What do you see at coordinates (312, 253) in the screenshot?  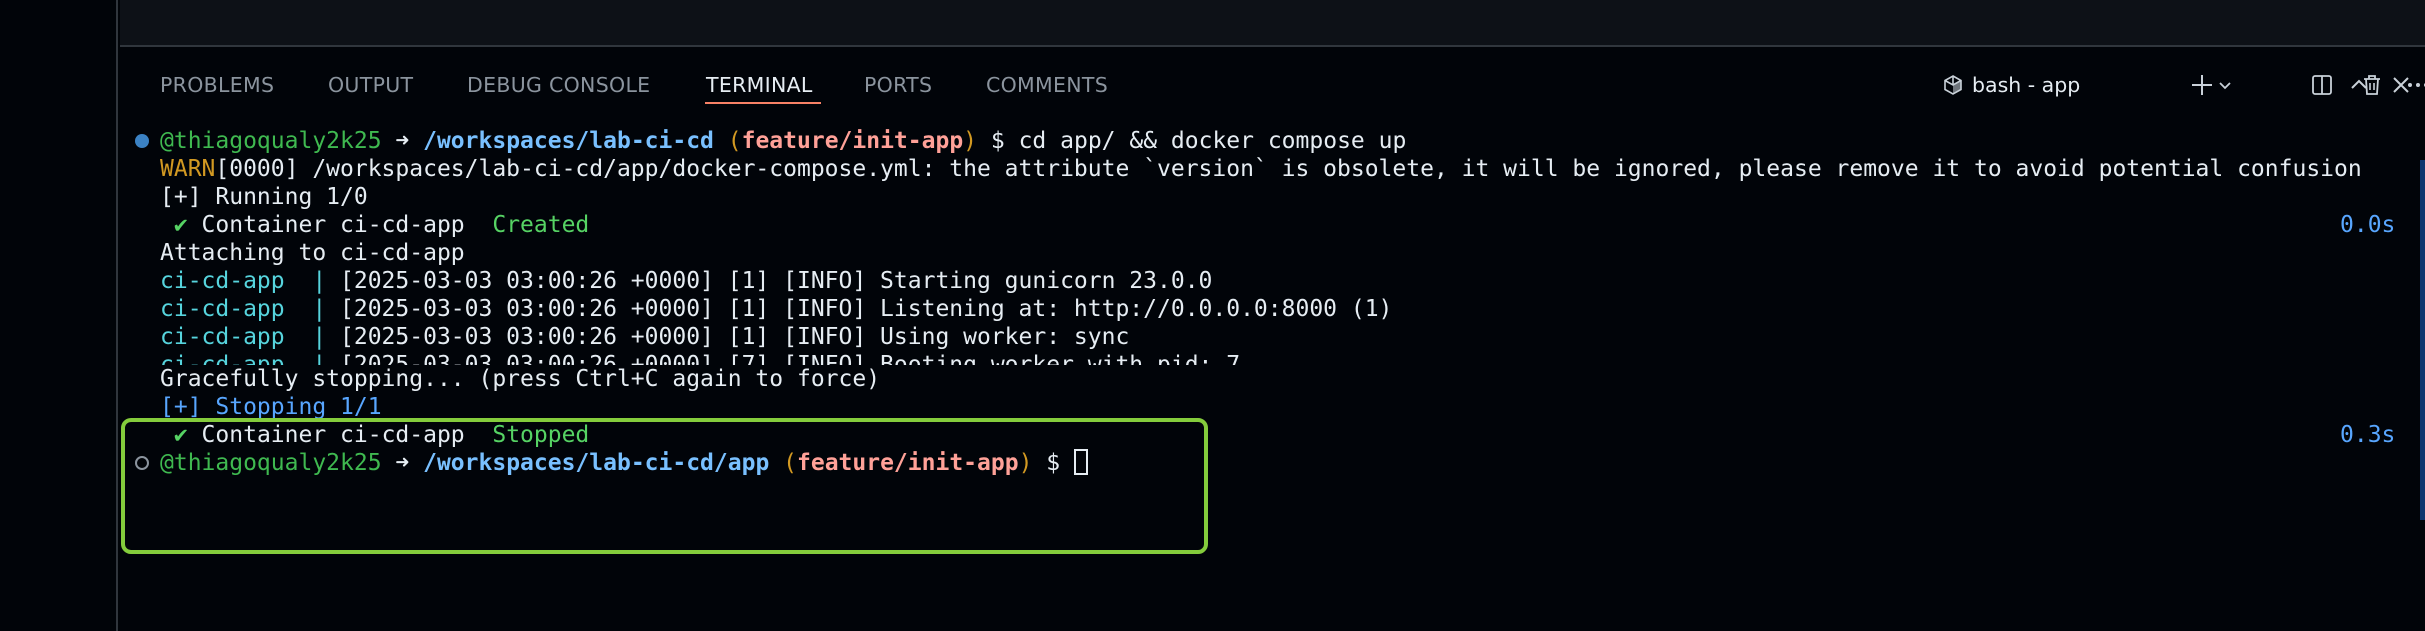 I see `attaching-line: Attaching to ci-cd-app` at bounding box center [312, 253].